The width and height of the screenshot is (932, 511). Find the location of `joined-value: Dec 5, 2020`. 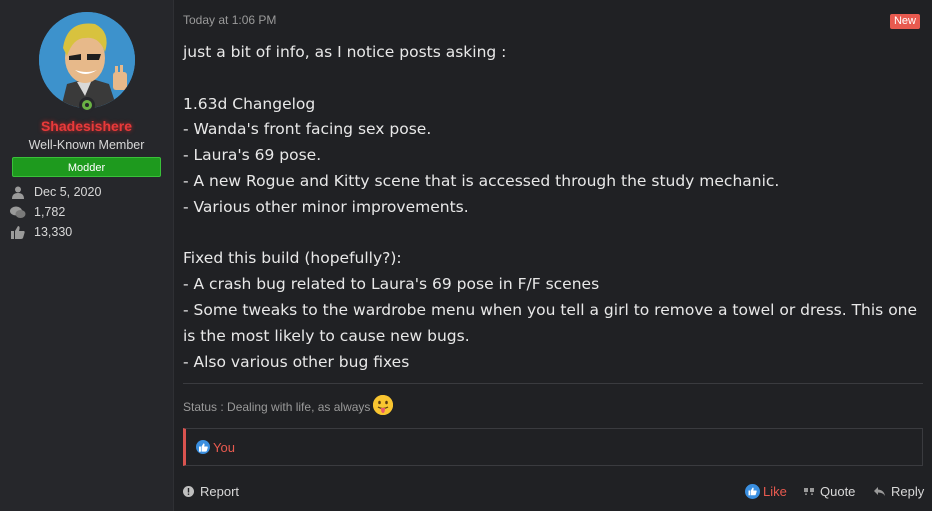

joined-value: Dec 5, 2020 is located at coordinates (68, 192).